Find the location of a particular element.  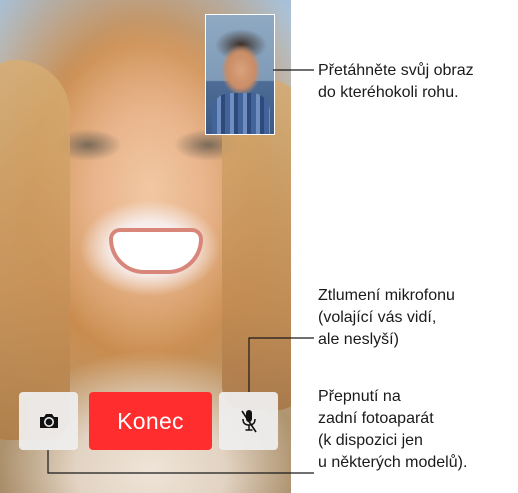

self-view-shirt is located at coordinates (241, 113).